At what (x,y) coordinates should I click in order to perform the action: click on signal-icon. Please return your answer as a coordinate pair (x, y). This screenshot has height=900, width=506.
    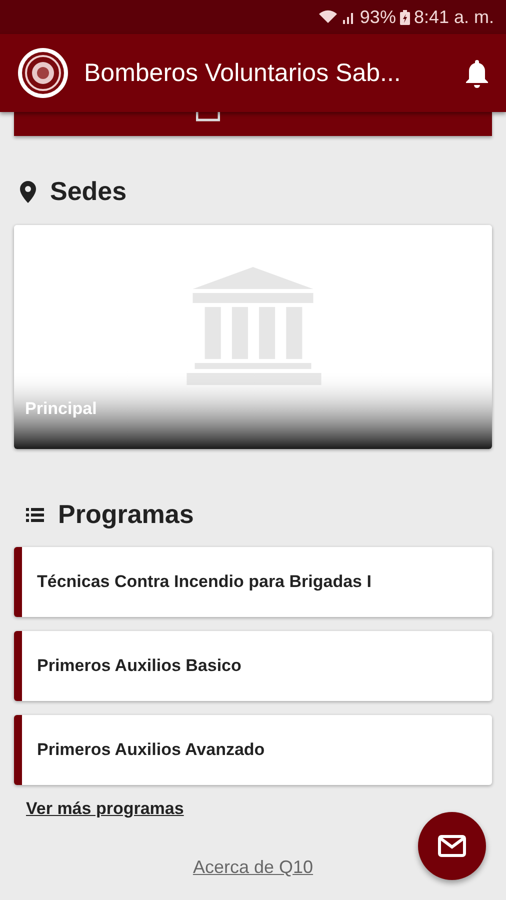
    Looking at the image, I should click on (349, 17).